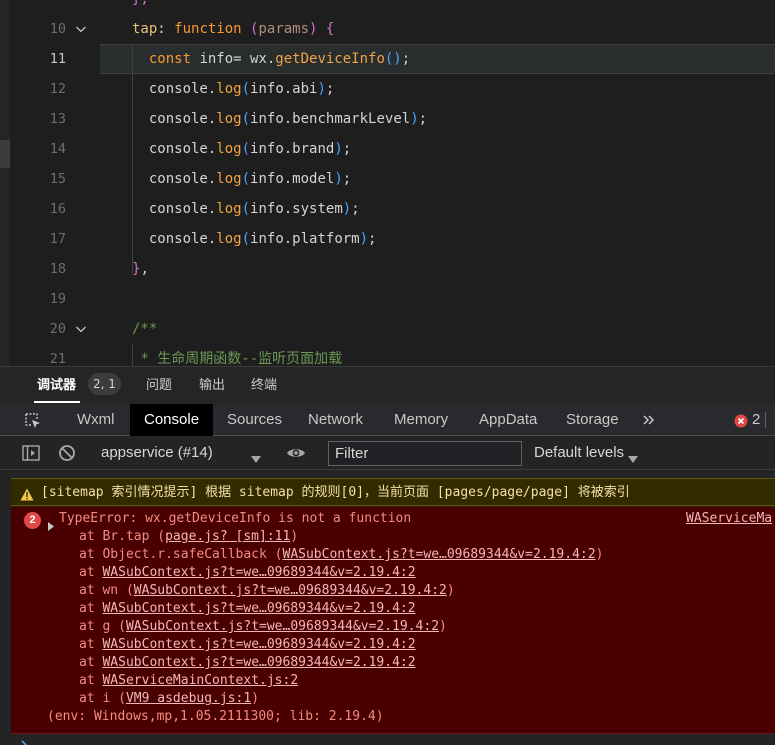 This screenshot has height=745, width=775. What do you see at coordinates (387, 299) in the screenshot?
I see `code-line: 19` at bounding box center [387, 299].